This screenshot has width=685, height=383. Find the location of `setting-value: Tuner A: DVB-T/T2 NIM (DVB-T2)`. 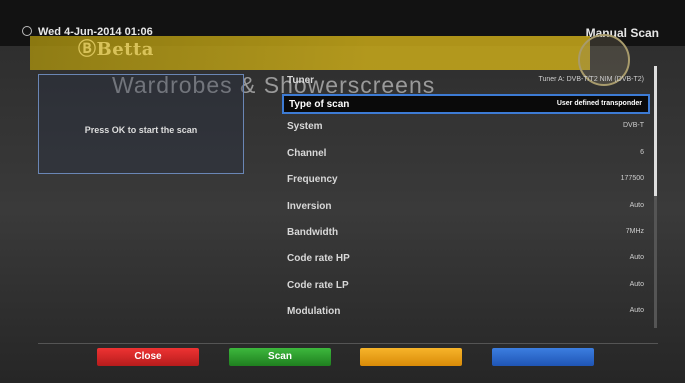

setting-value: Tuner A: DVB-T/T2 NIM (DVB-T2) is located at coordinates (591, 79).